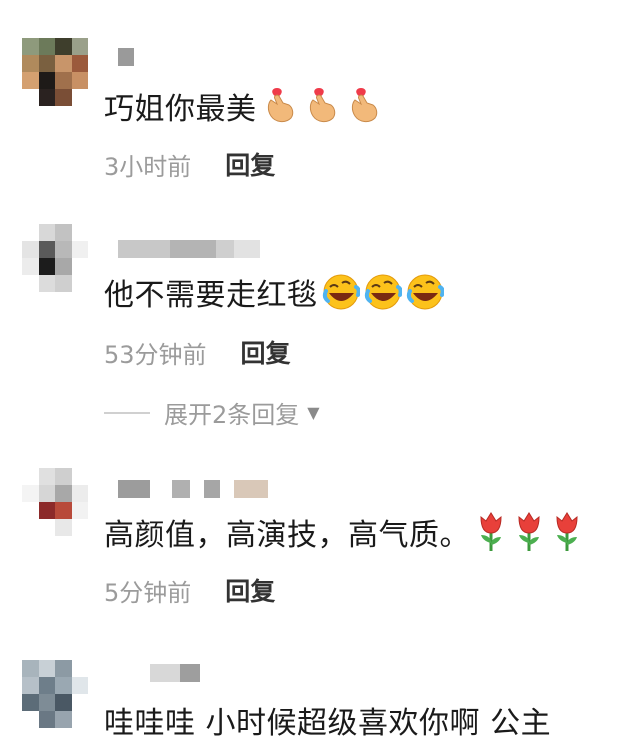  What do you see at coordinates (274, 292) in the screenshot?
I see `comment-text: 他不需要走红毯` at bounding box center [274, 292].